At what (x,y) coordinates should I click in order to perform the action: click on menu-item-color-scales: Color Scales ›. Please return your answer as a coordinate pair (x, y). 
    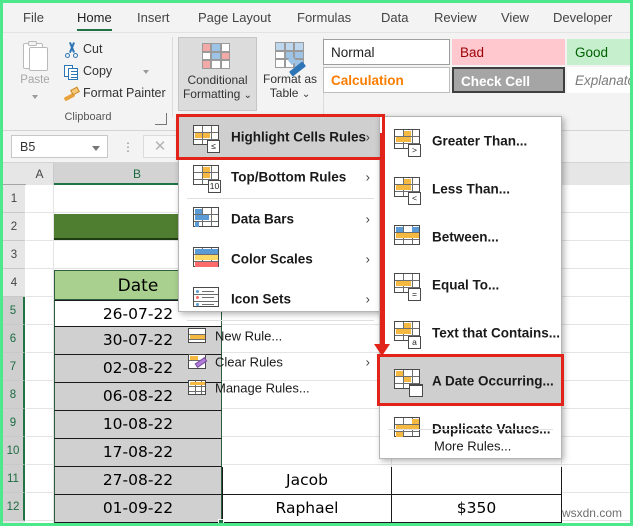
    Looking at the image, I should click on (280, 259).